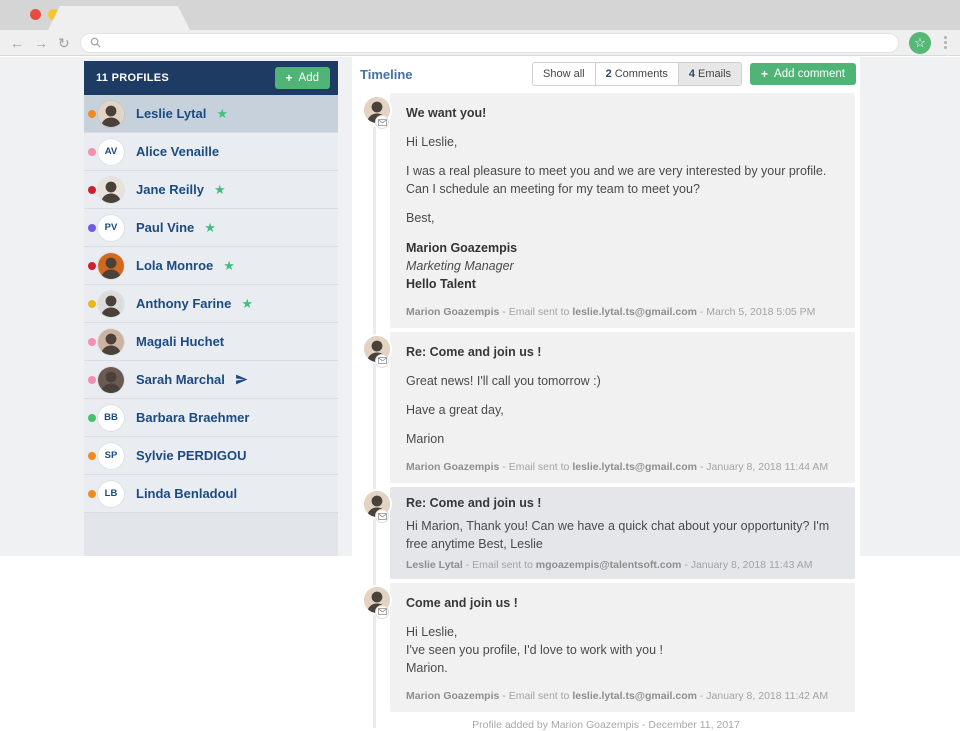  I want to click on add-comment-button: + Add comment, so click(803, 74).